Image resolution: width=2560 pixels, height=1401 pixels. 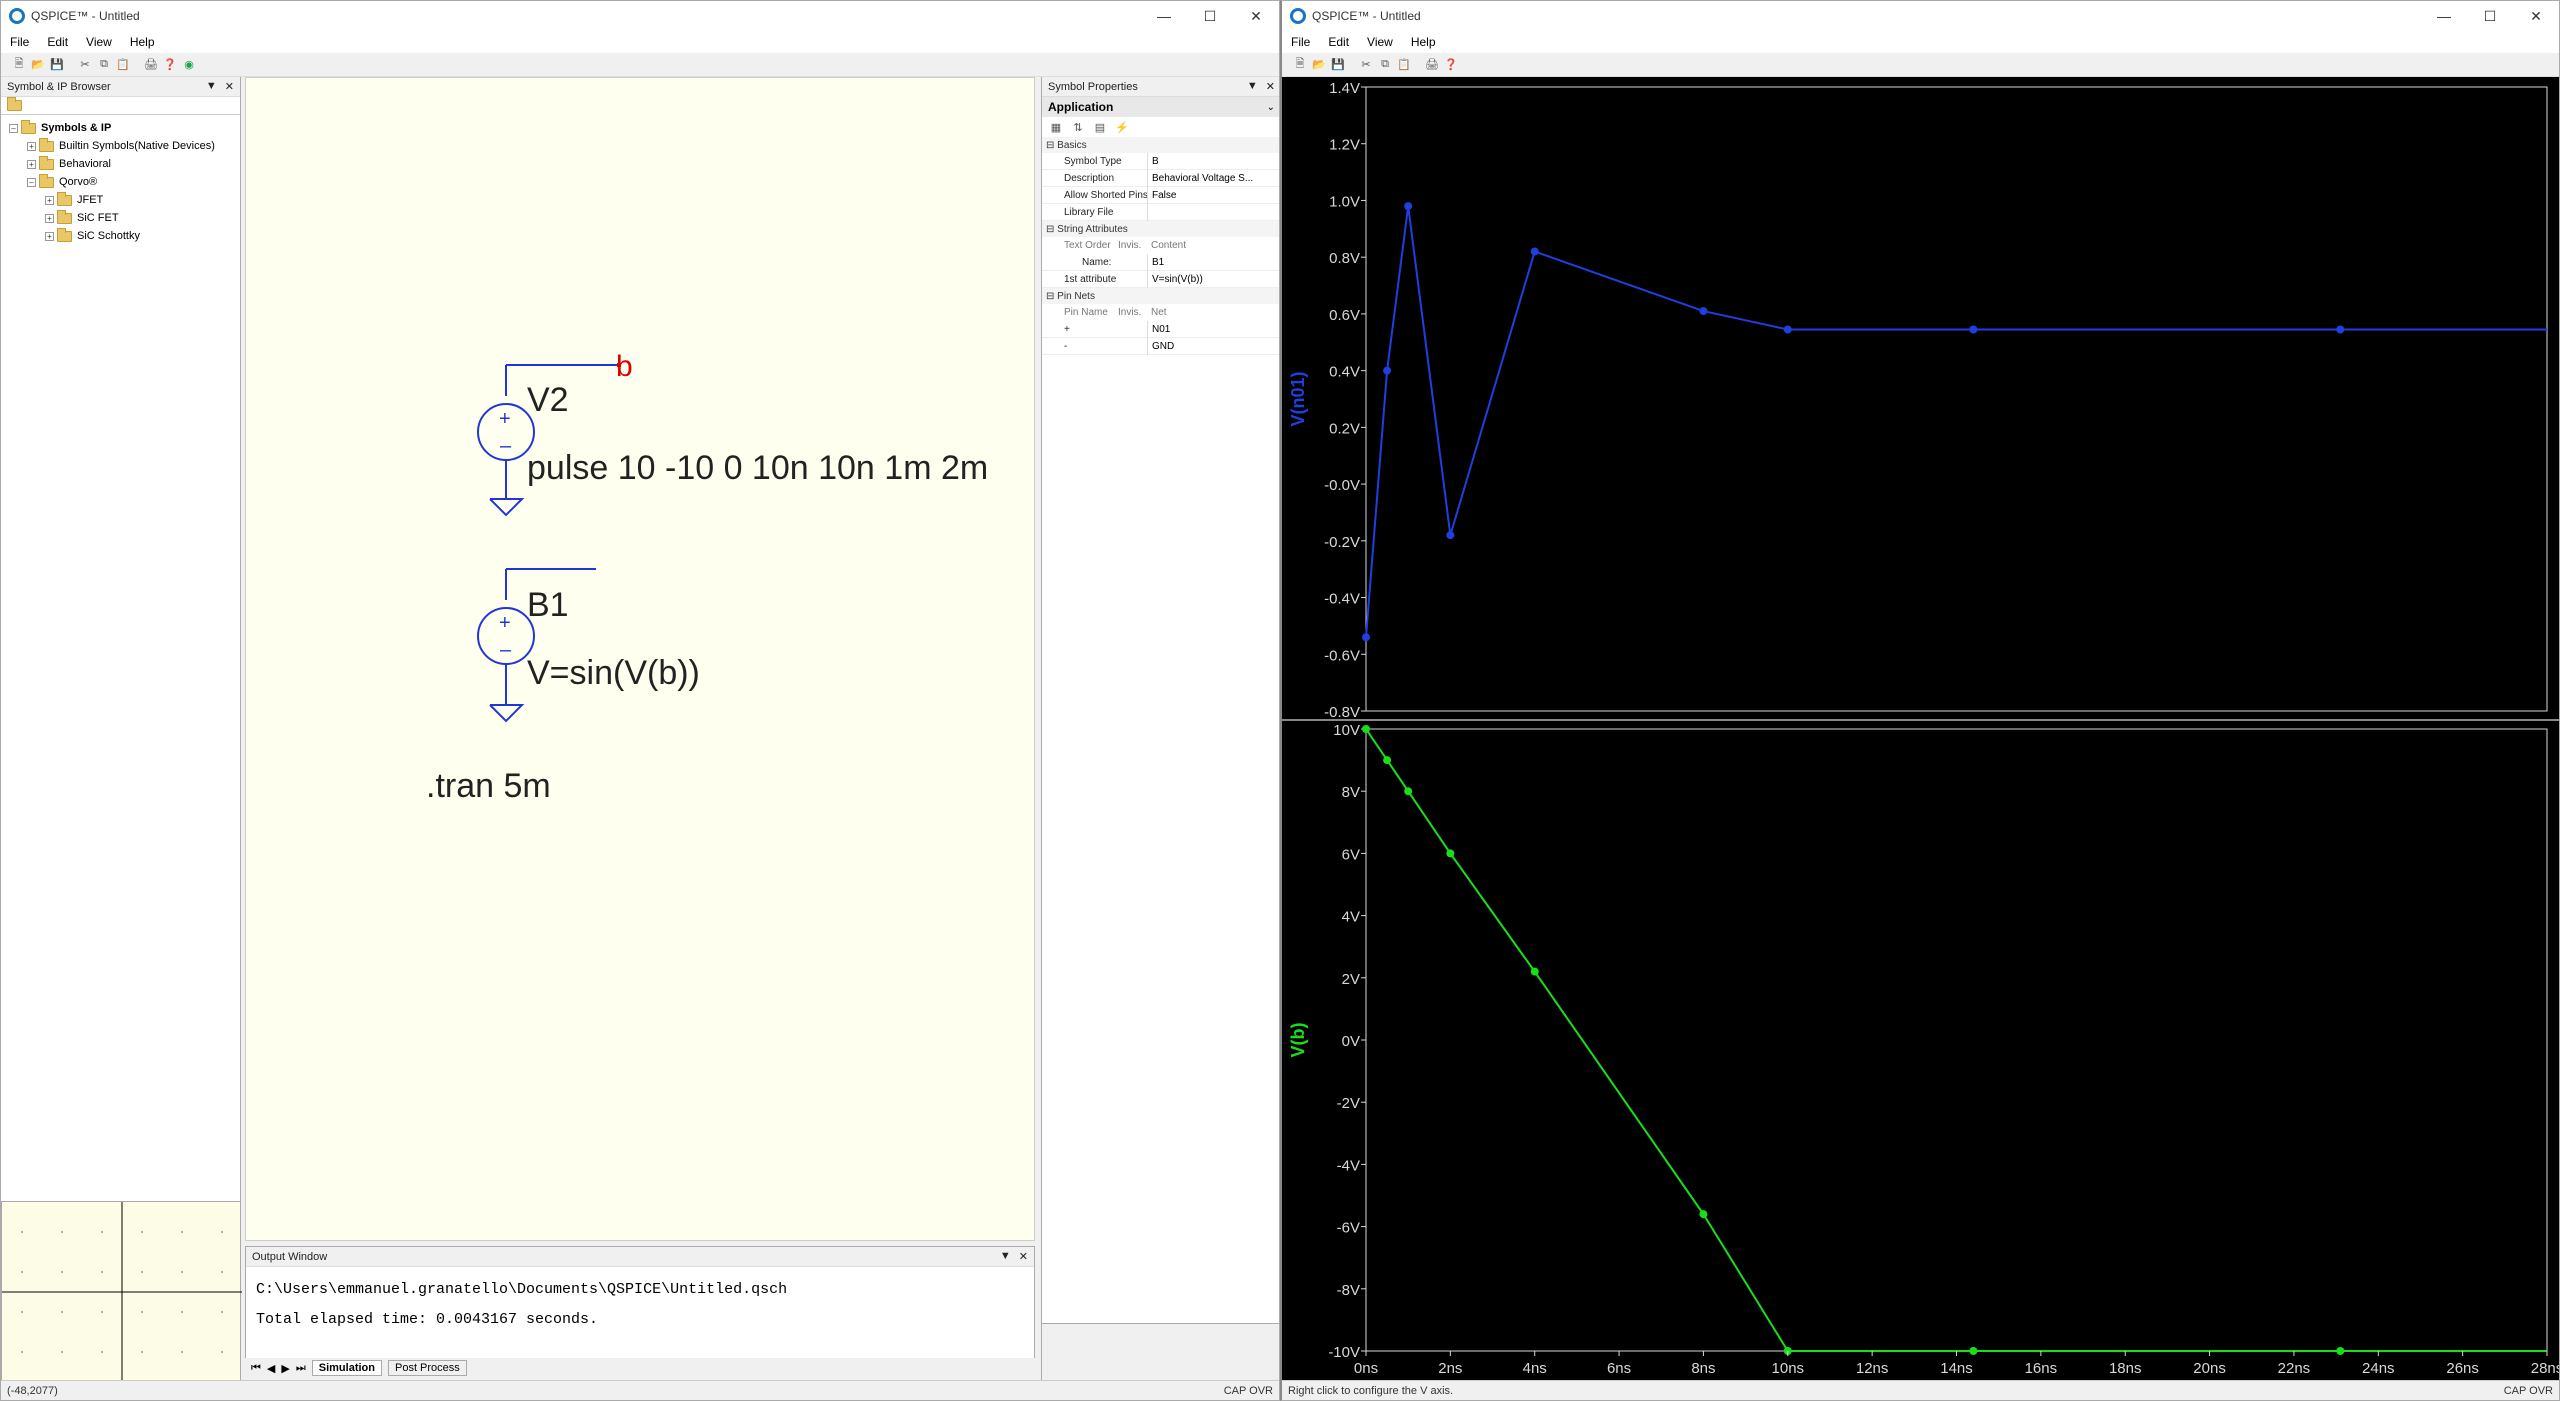 I want to click on x-tick-label: 20ns, so click(x=2209, y=1368).